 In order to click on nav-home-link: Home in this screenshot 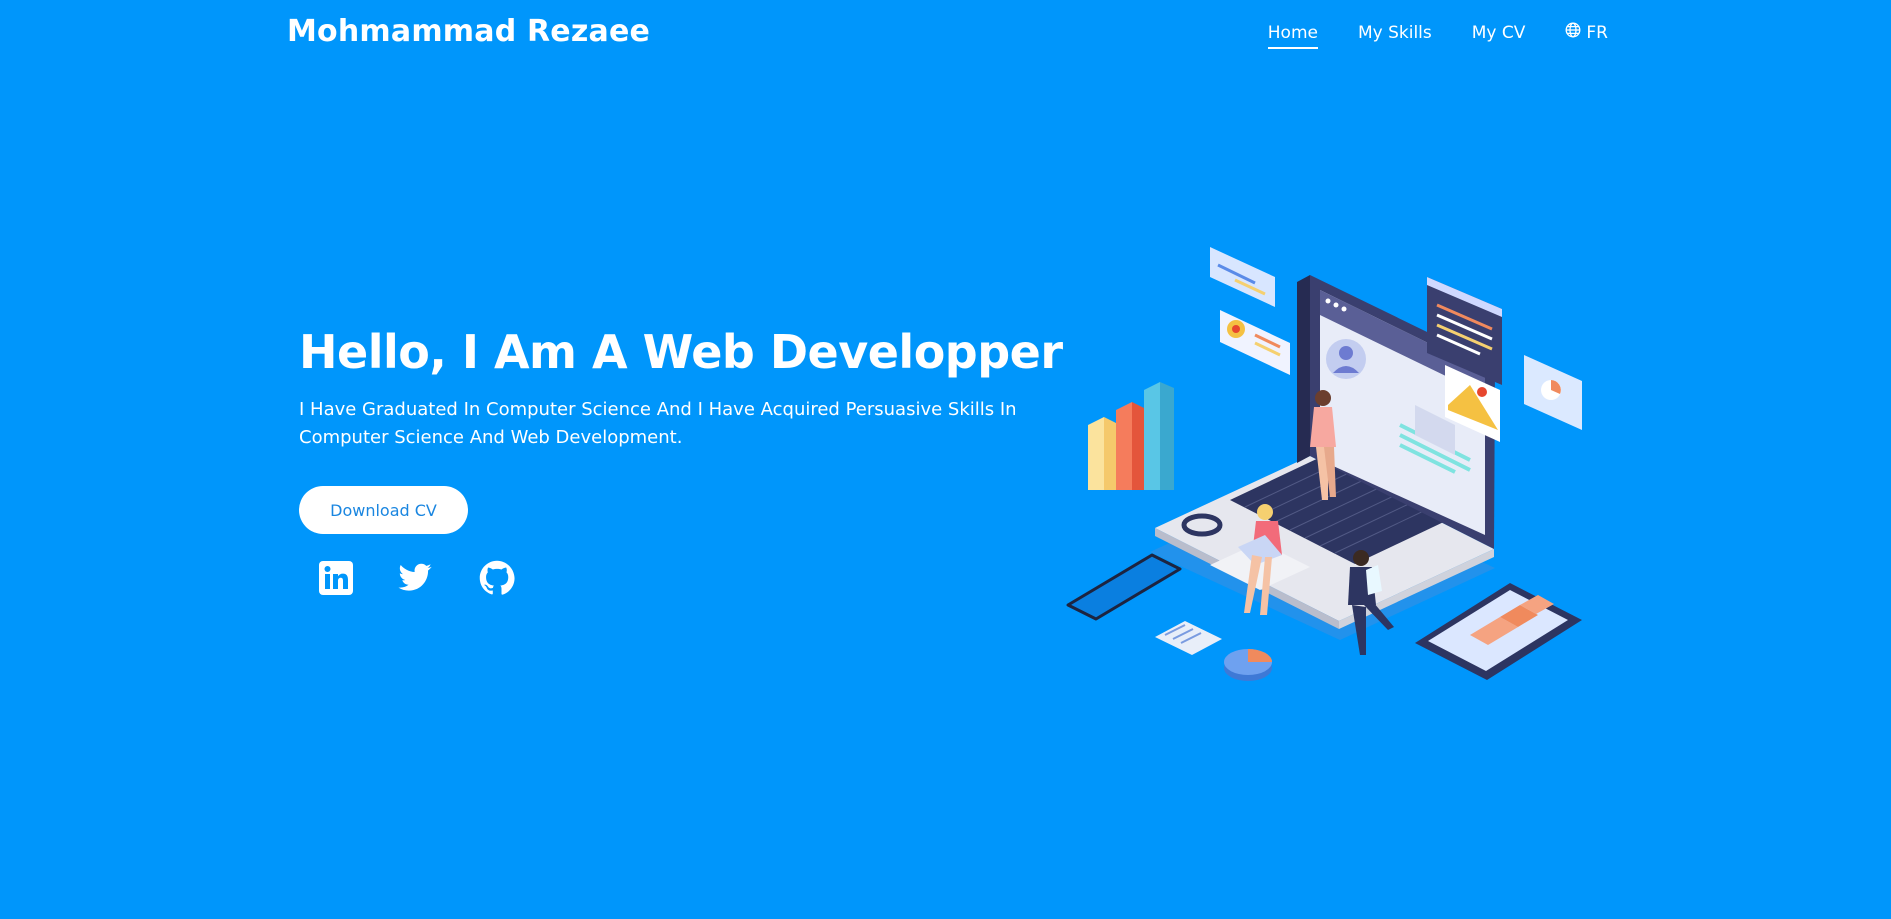, I will do `click(1293, 36)`.